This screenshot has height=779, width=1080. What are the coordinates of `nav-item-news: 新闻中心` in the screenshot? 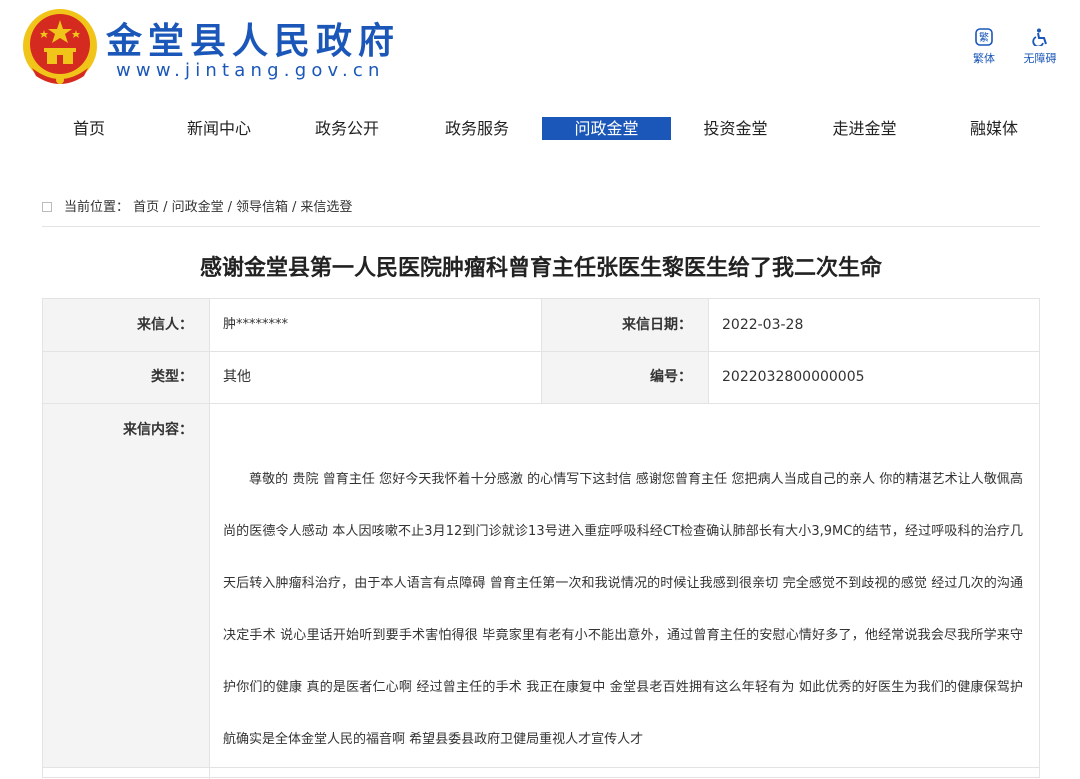 It's located at (219, 128).